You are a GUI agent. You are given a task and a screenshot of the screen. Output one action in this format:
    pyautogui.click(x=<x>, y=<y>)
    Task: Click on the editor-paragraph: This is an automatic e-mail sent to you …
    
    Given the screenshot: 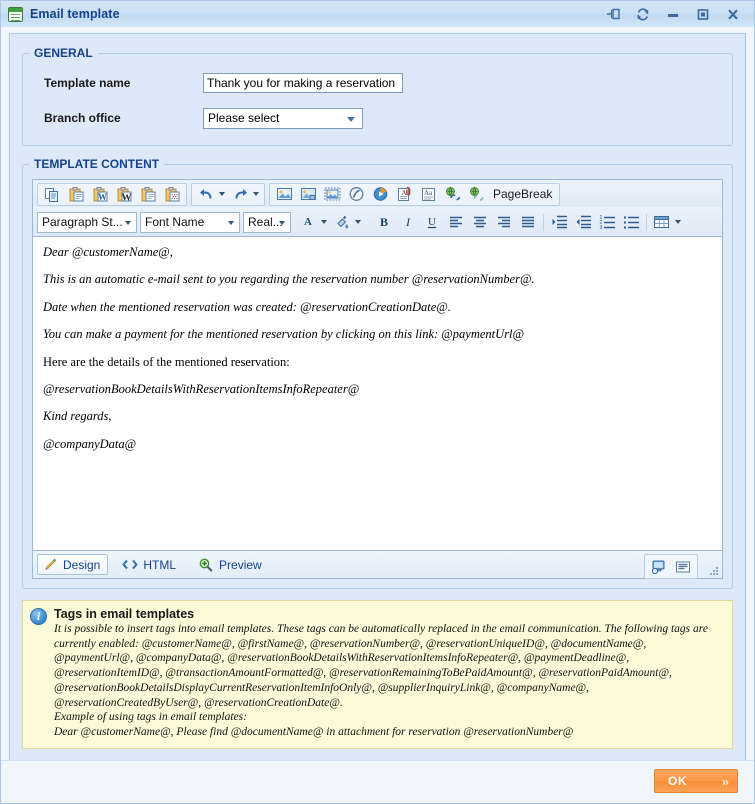 What is the action you would take?
    pyautogui.click(x=289, y=279)
    